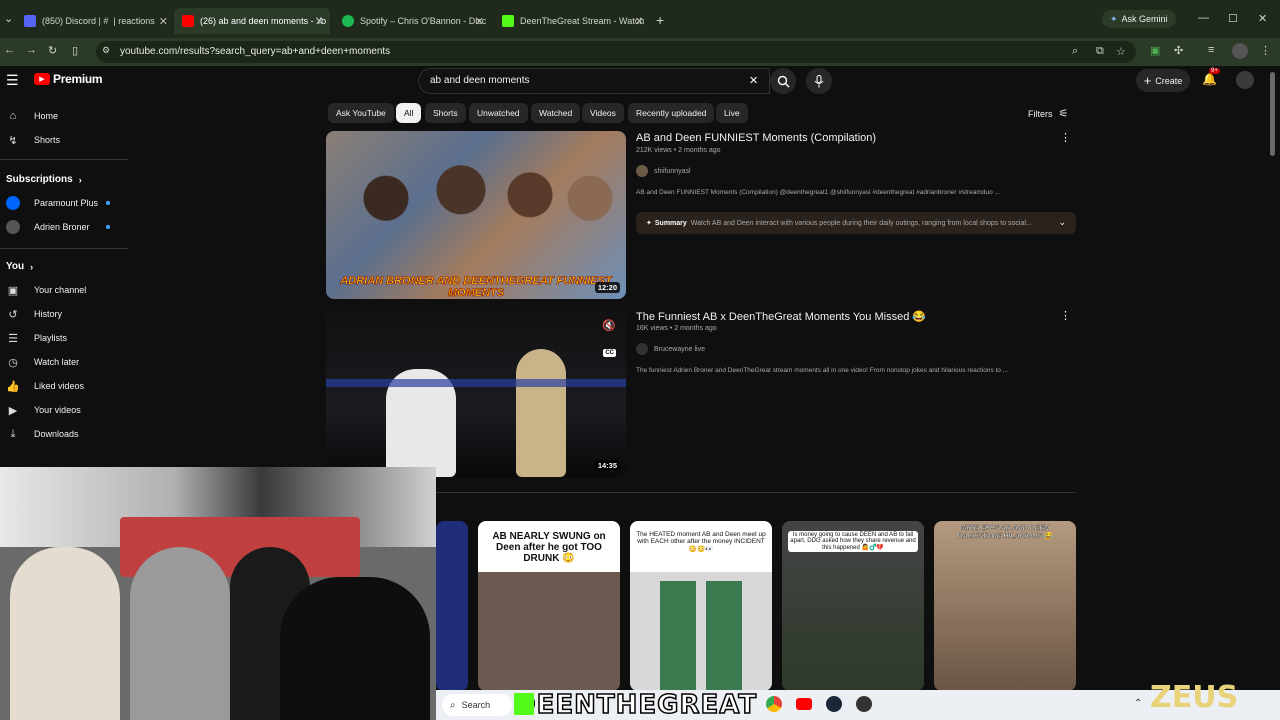  Describe the element at coordinates (498, 113) in the screenshot. I see `chip-unwatched: Unwatched` at that location.